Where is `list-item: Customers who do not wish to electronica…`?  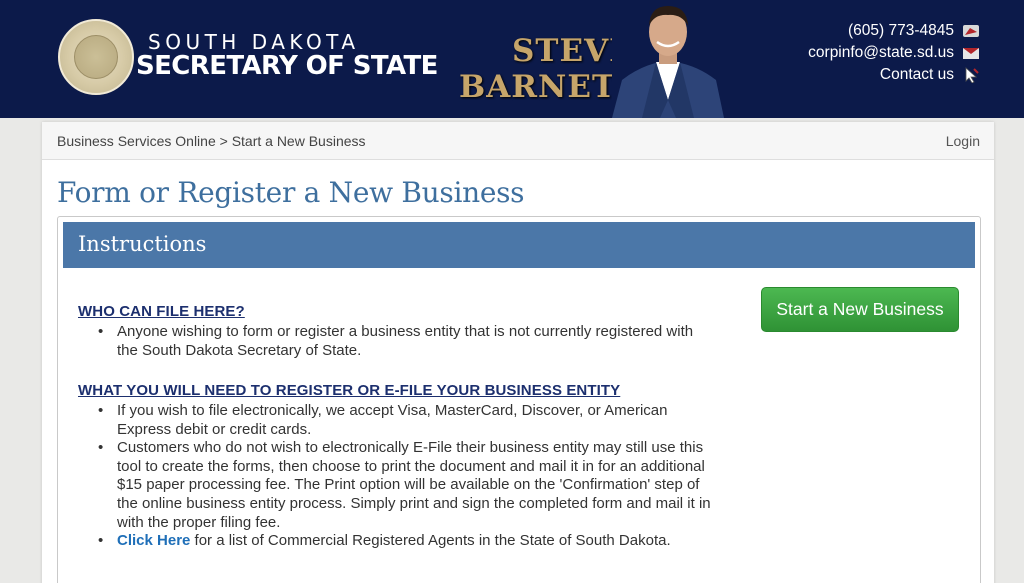 list-item: Customers who do not wish to electronica… is located at coordinates (408, 485).